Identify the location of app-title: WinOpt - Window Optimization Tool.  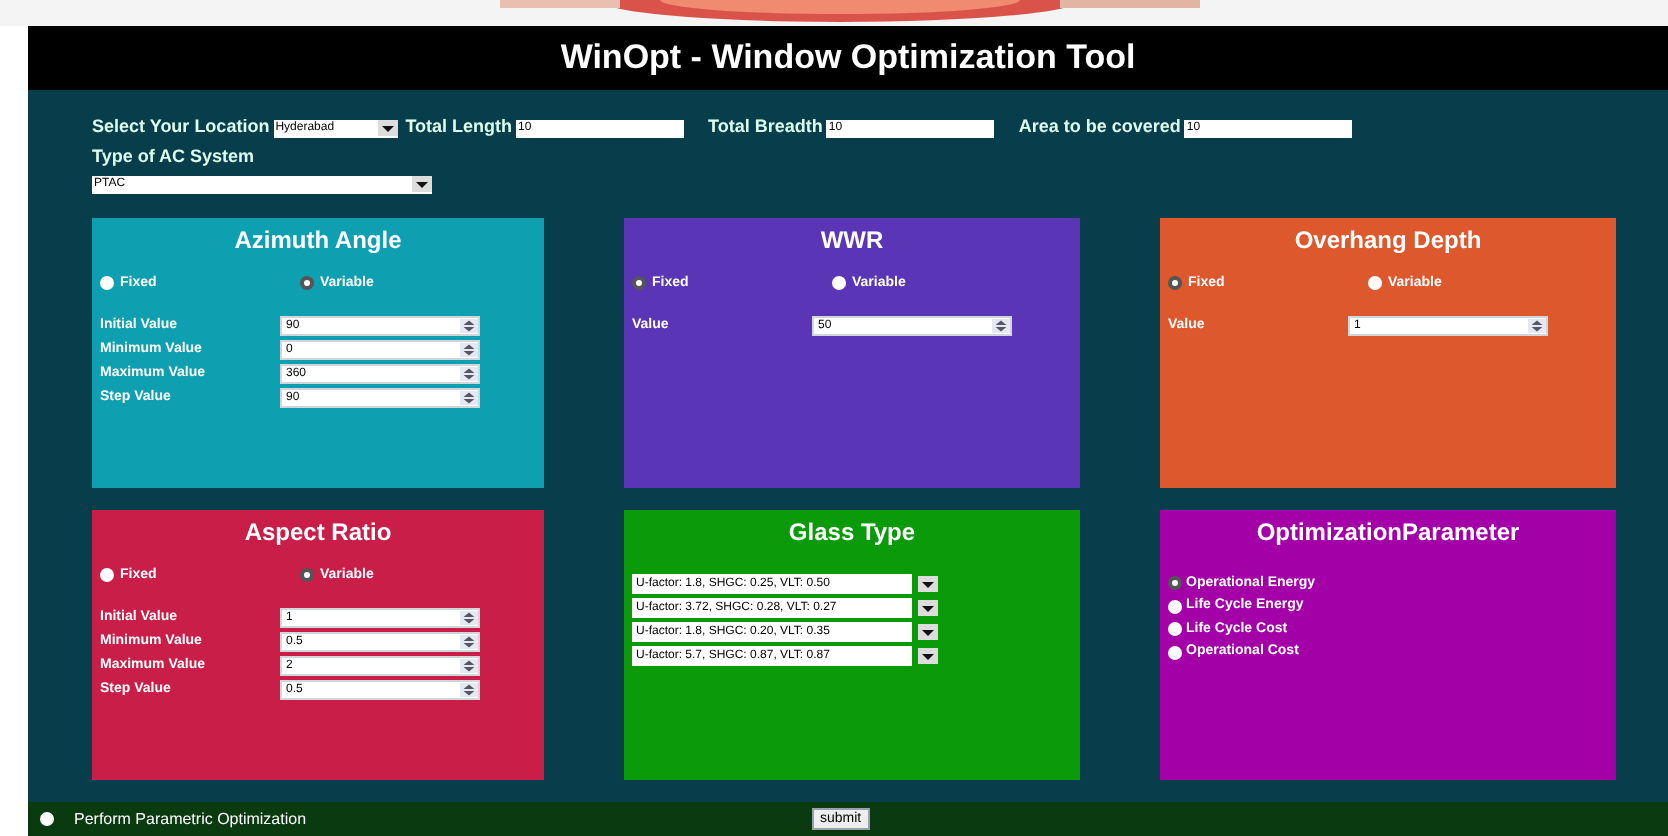
(848, 58).